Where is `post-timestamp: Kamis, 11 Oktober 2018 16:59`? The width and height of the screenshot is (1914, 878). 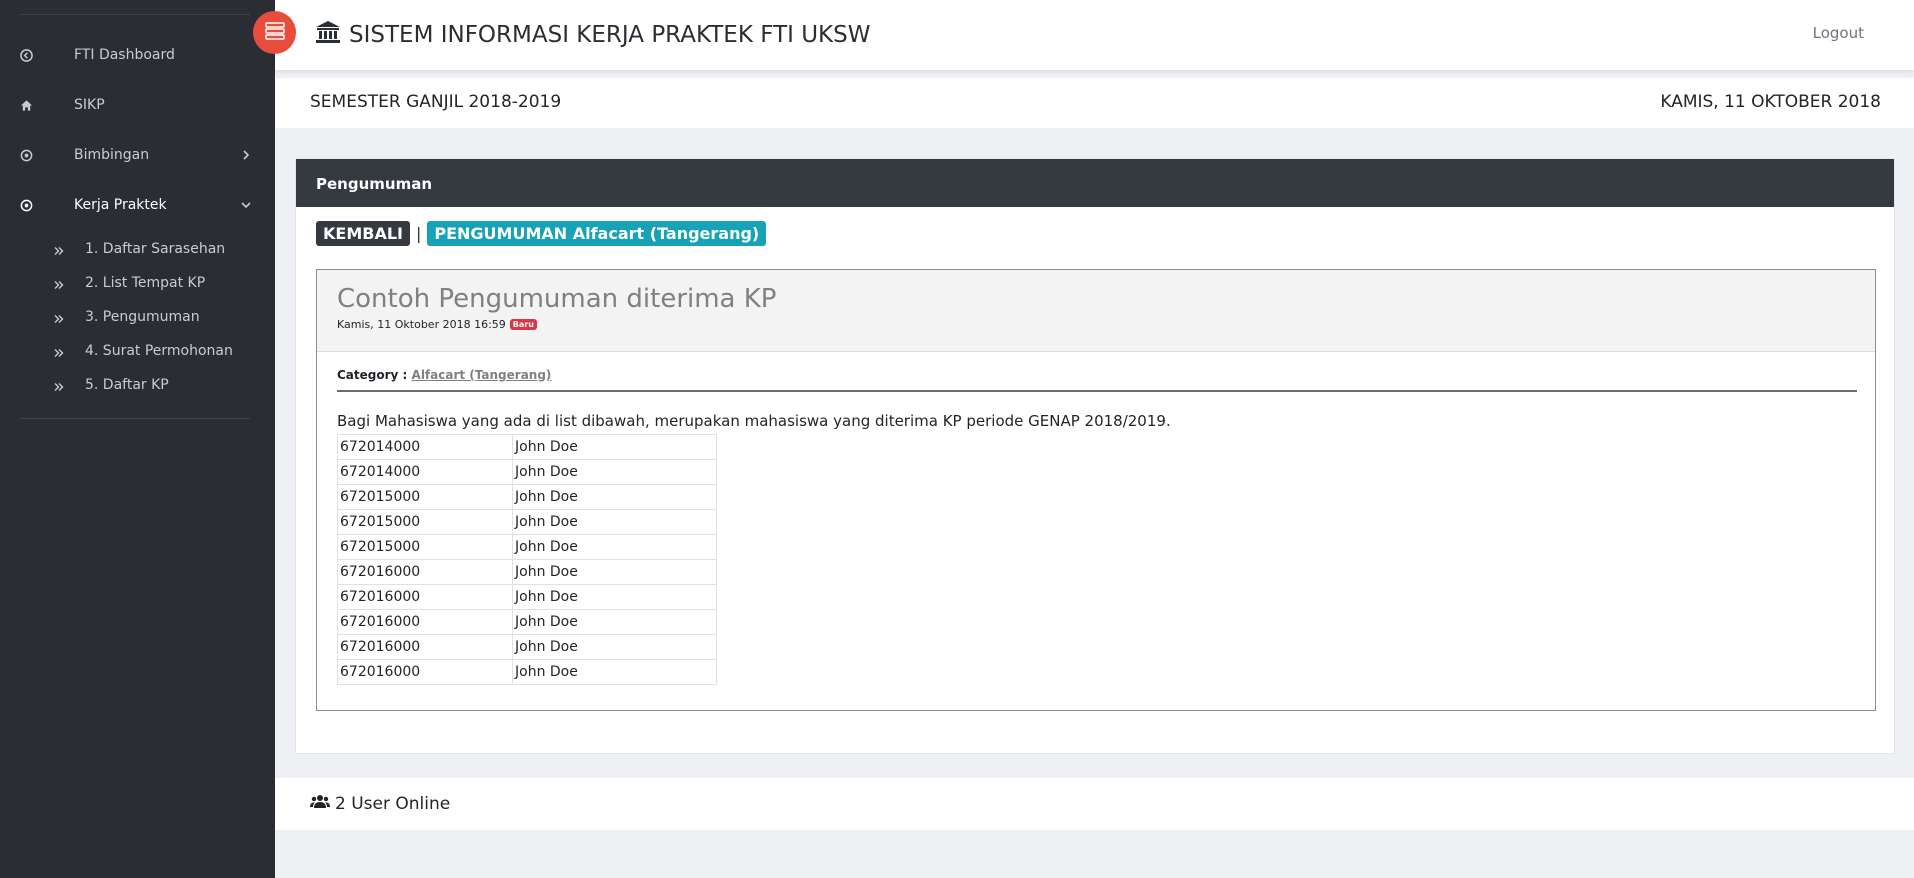
post-timestamp: Kamis, 11 Oktober 2018 16:59 is located at coordinates (421, 324).